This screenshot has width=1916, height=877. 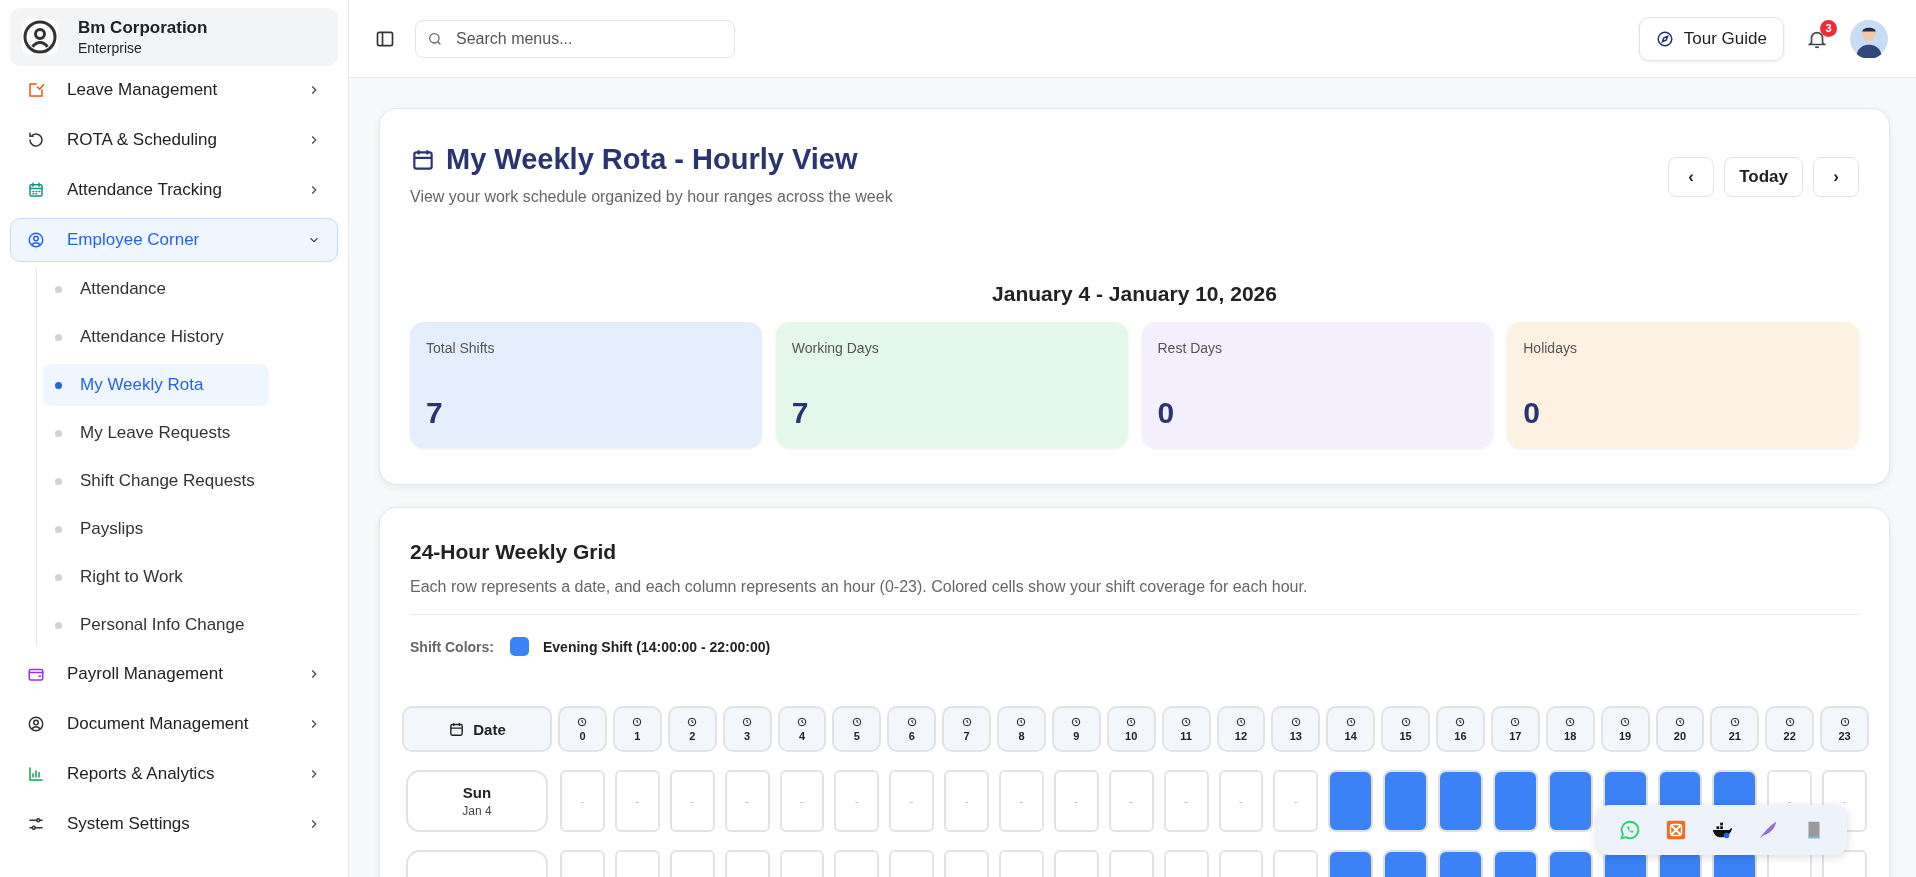 What do you see at coordinates (1295, 735) in the screenshot?
I see `hour-label: 13` at bounding box center [1295, 735].